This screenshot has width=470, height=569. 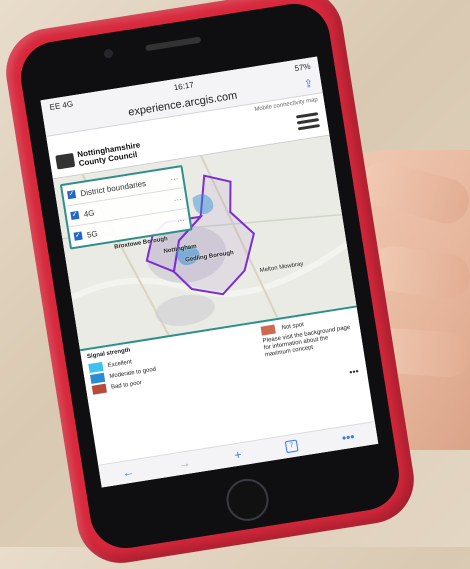 I want to click on legend-label: Bad to poor, so click(x=126, y=385).